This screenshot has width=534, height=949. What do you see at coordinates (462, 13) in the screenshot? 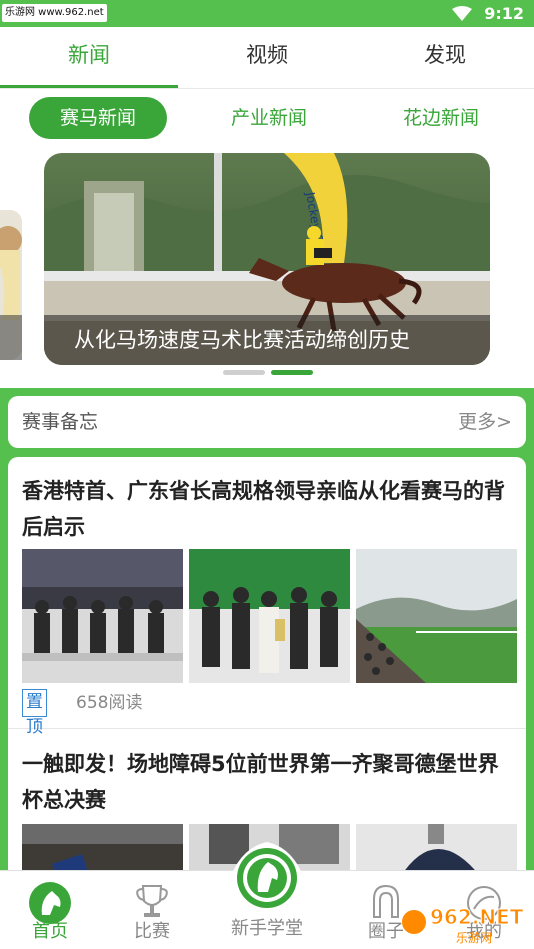
I see `wifi-icon` at bounding box center [462, 13].